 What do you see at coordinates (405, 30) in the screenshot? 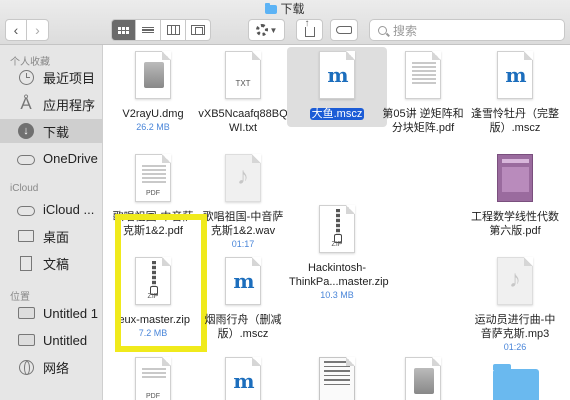
I see `search-placeholder: 搜索` at bounding box center [405, 30].